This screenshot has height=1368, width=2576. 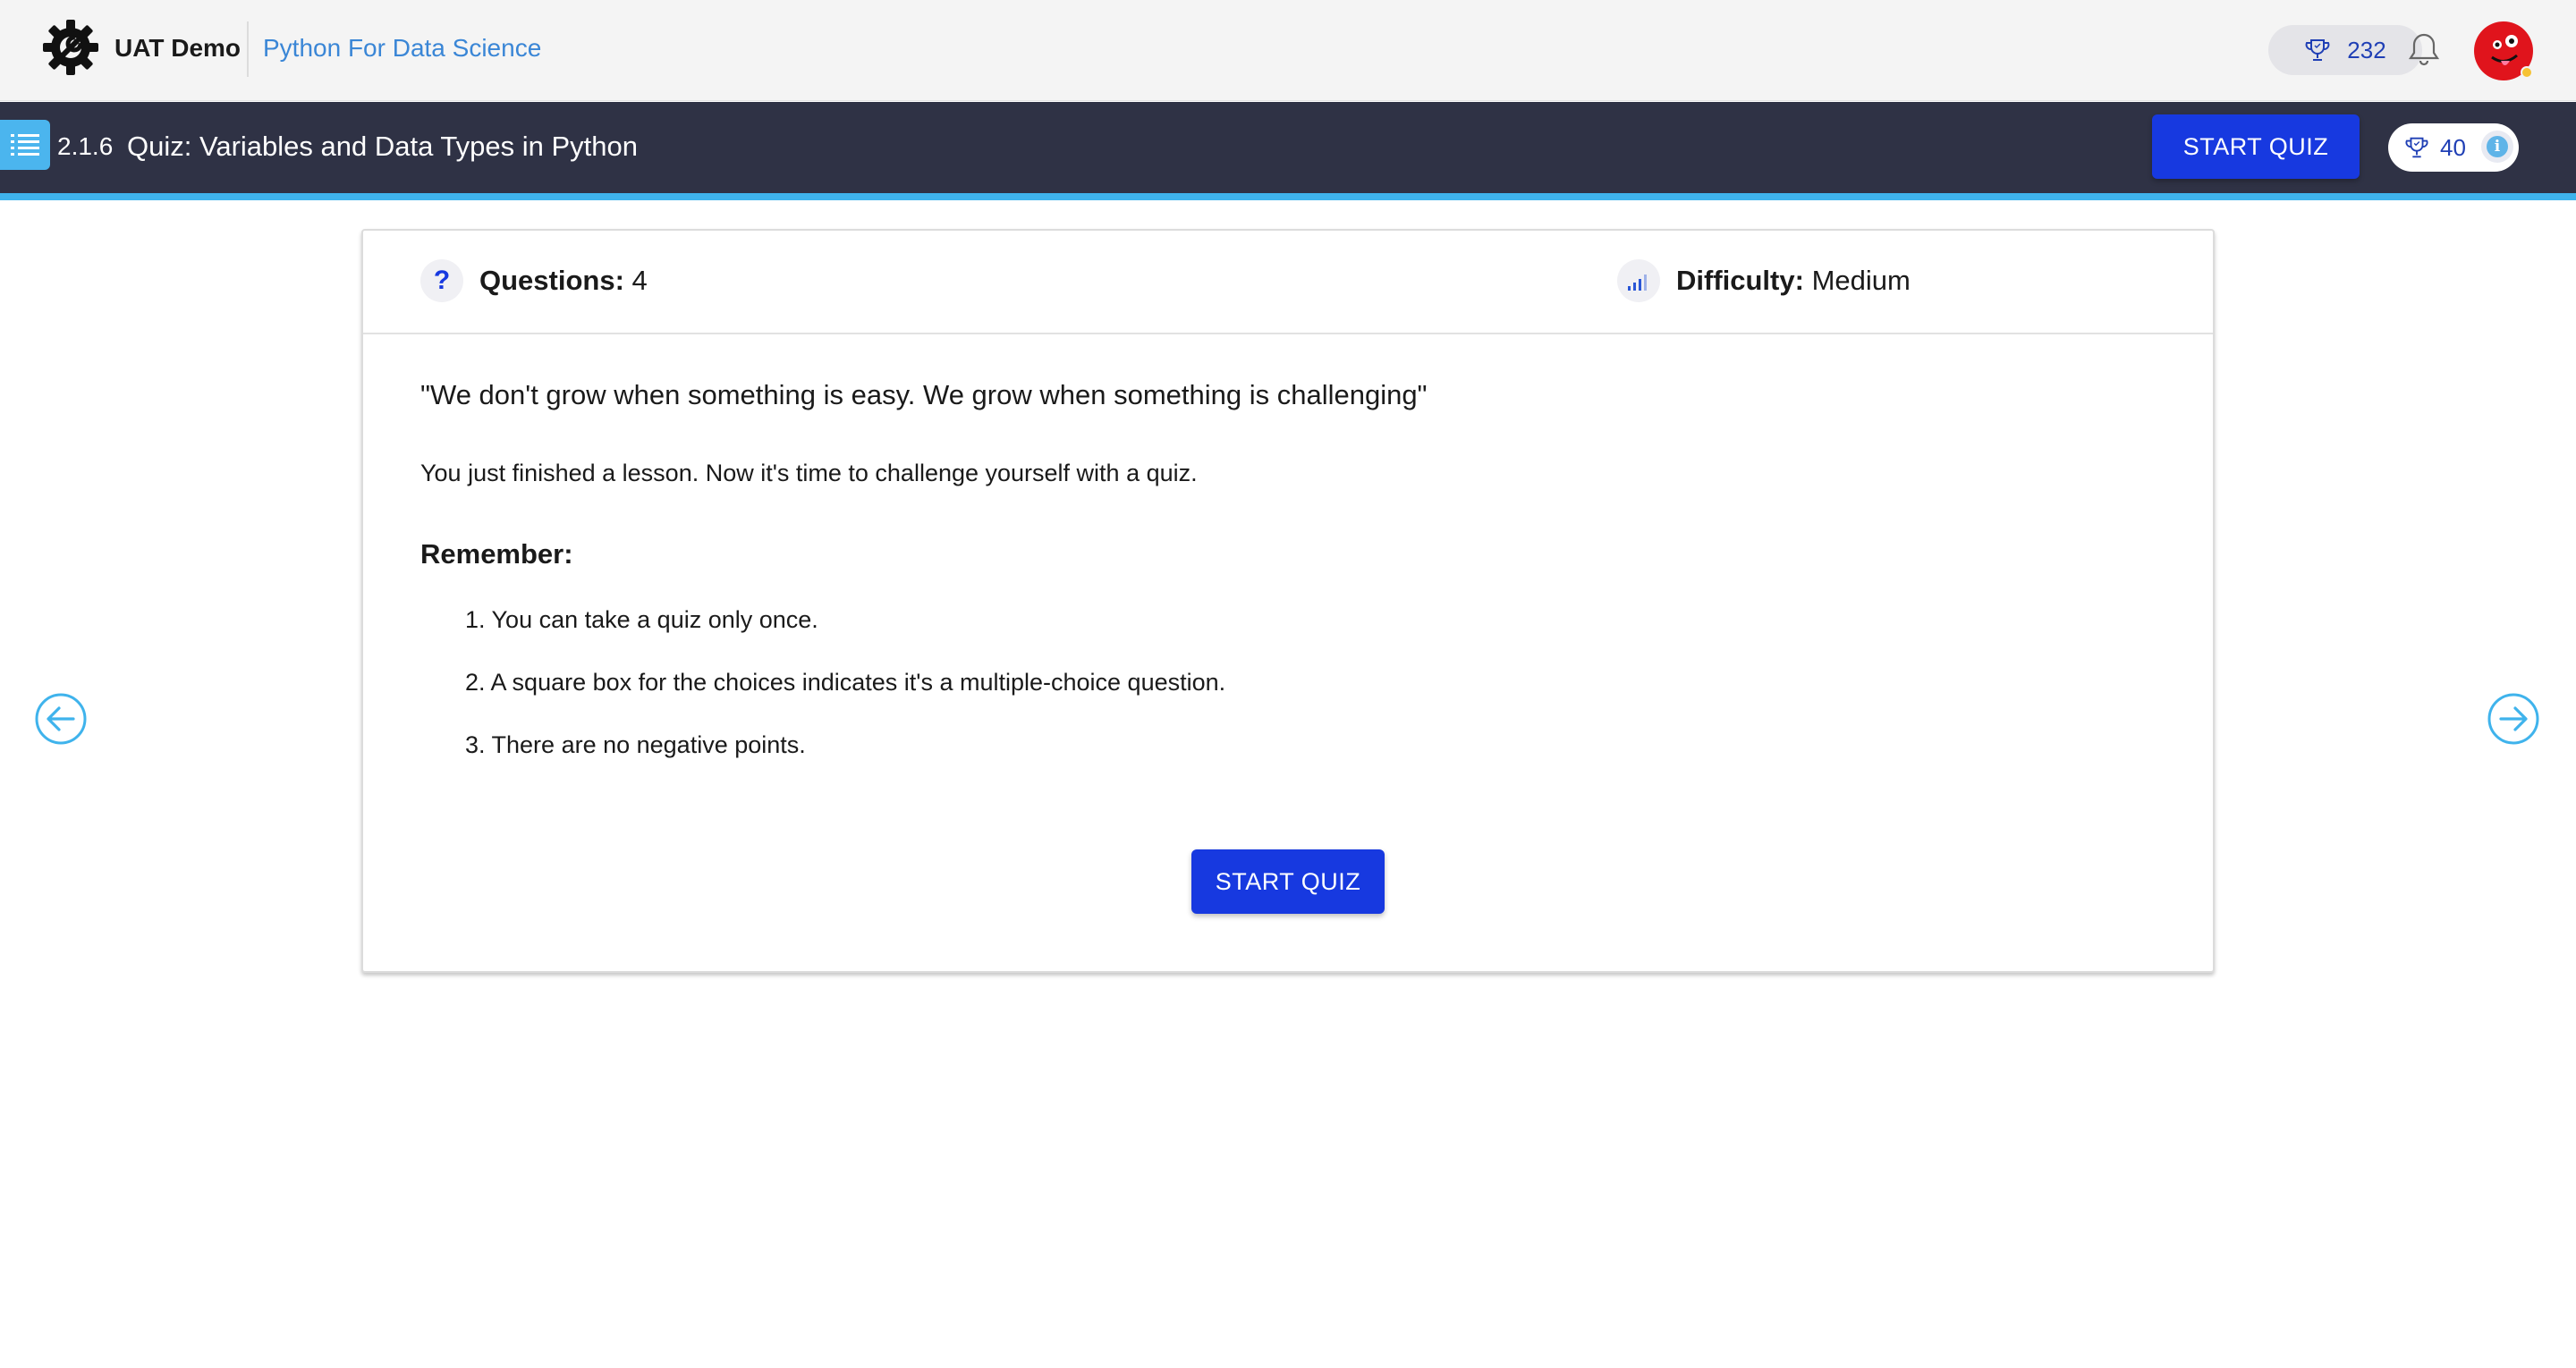 I want to click on lesson-title: Quiz: Variables and Data Types in Python, so click(x=382, y=147).